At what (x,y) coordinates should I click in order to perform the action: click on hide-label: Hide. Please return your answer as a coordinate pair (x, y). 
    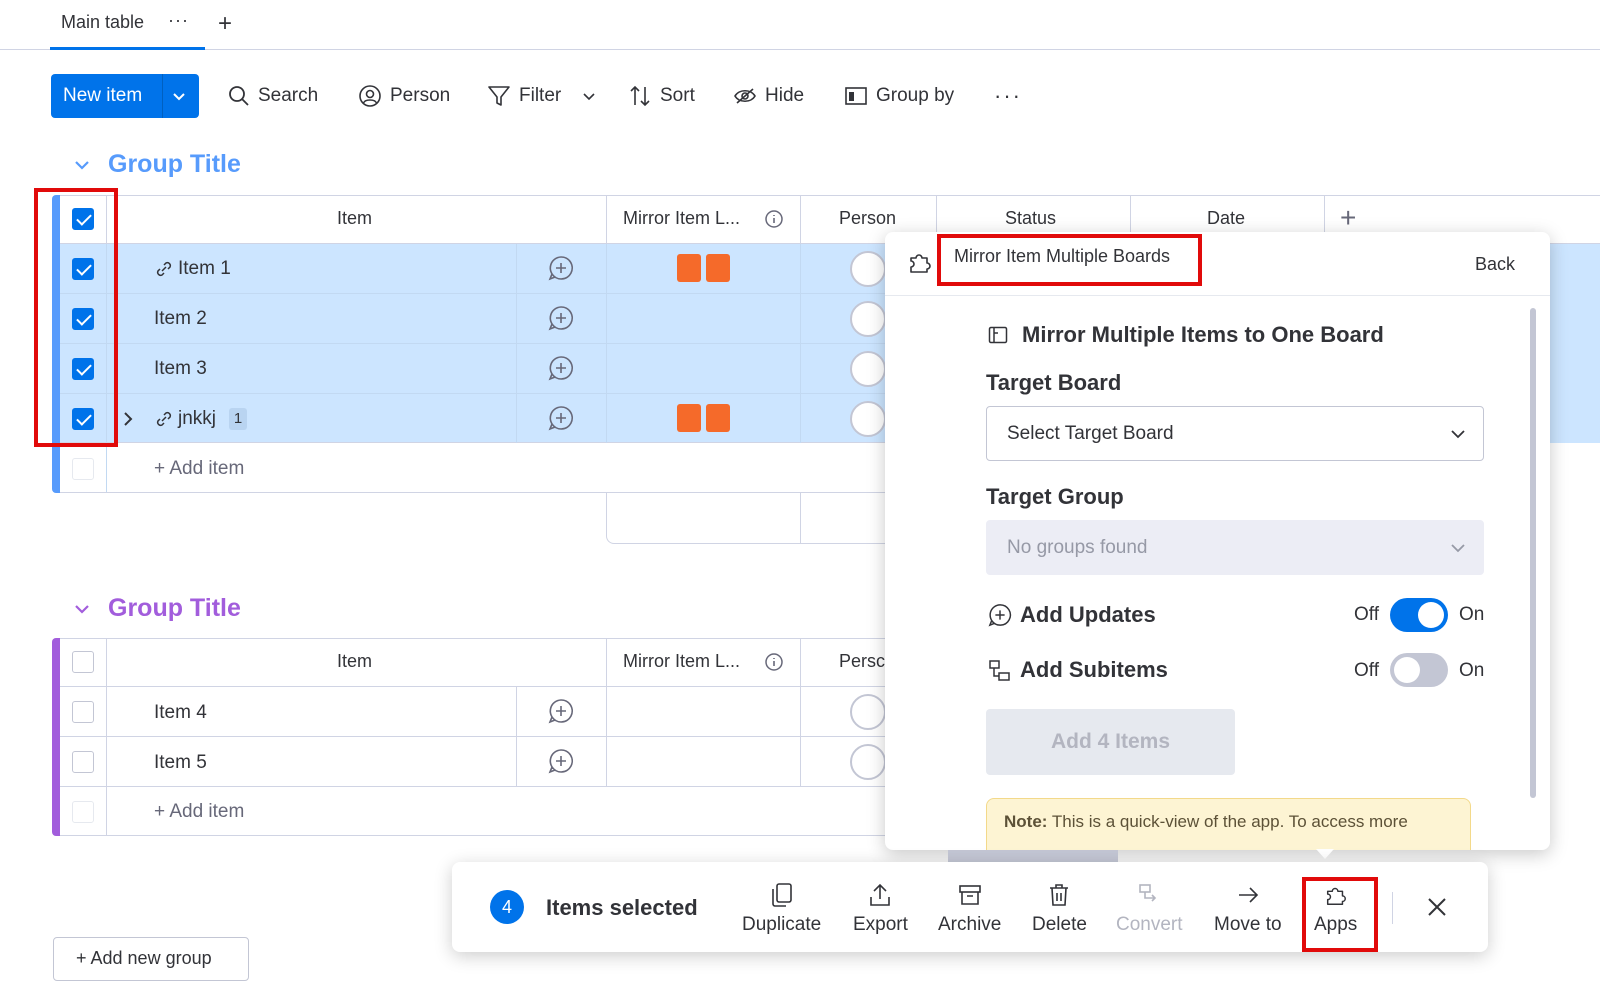
    Looking at the image, I should click on (784, 96).